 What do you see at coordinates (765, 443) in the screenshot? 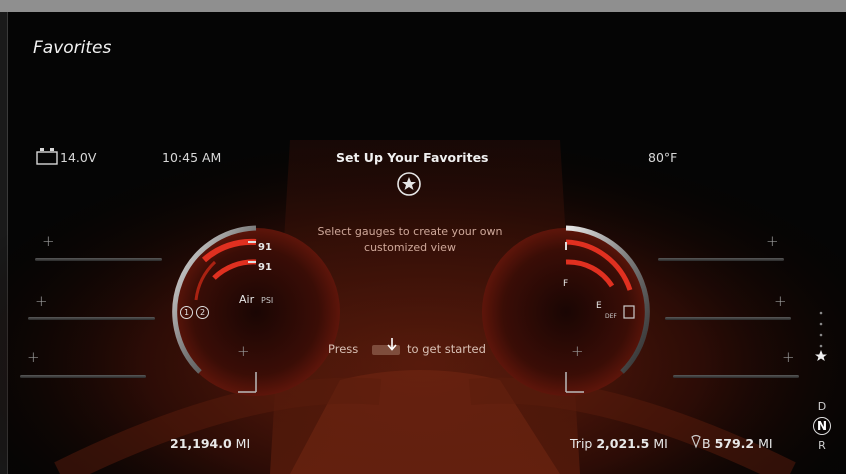
I see `range-unit: MI` at bounding box center [765, 443].